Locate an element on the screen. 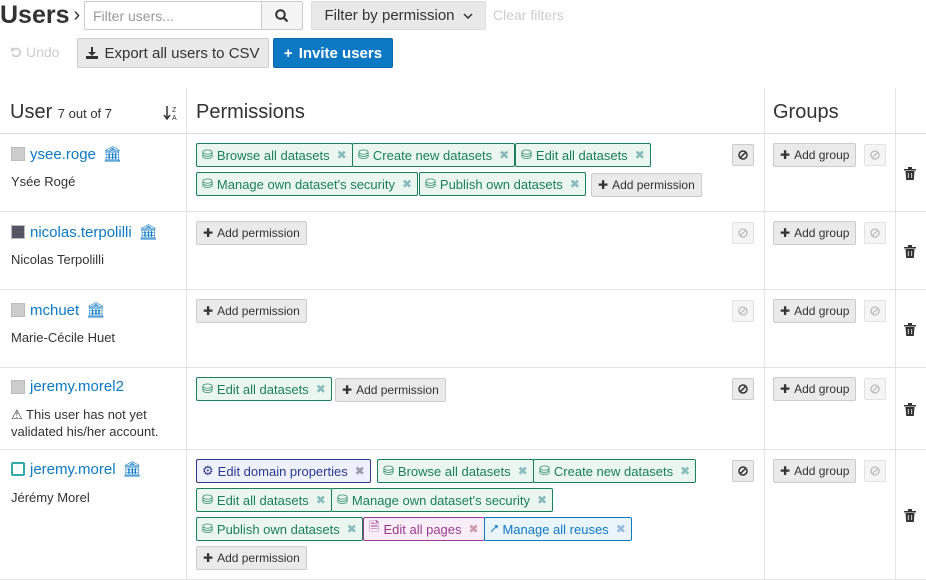 The height and width of the screenshot is (580, 926). clear-filters-button: Clear filters is located at coordinates (528, 15).